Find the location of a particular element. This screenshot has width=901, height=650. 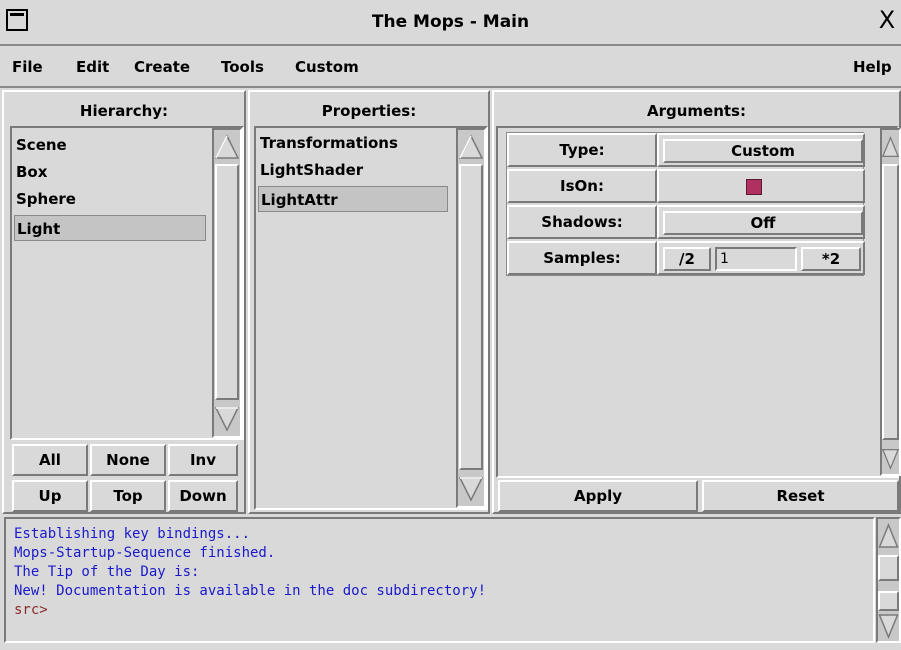

list-item-selected: Light is located at coordinates (110, 228).